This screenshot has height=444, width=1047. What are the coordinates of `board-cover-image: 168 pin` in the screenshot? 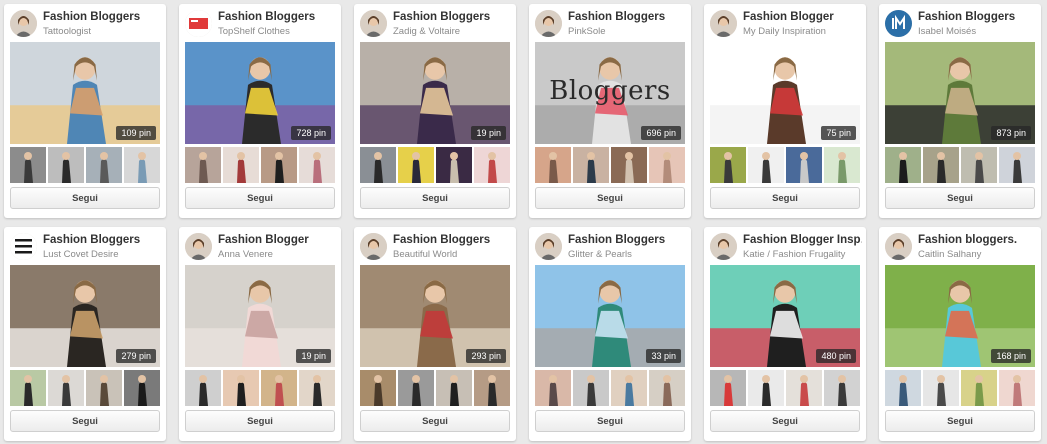 It's located at (960, 316).